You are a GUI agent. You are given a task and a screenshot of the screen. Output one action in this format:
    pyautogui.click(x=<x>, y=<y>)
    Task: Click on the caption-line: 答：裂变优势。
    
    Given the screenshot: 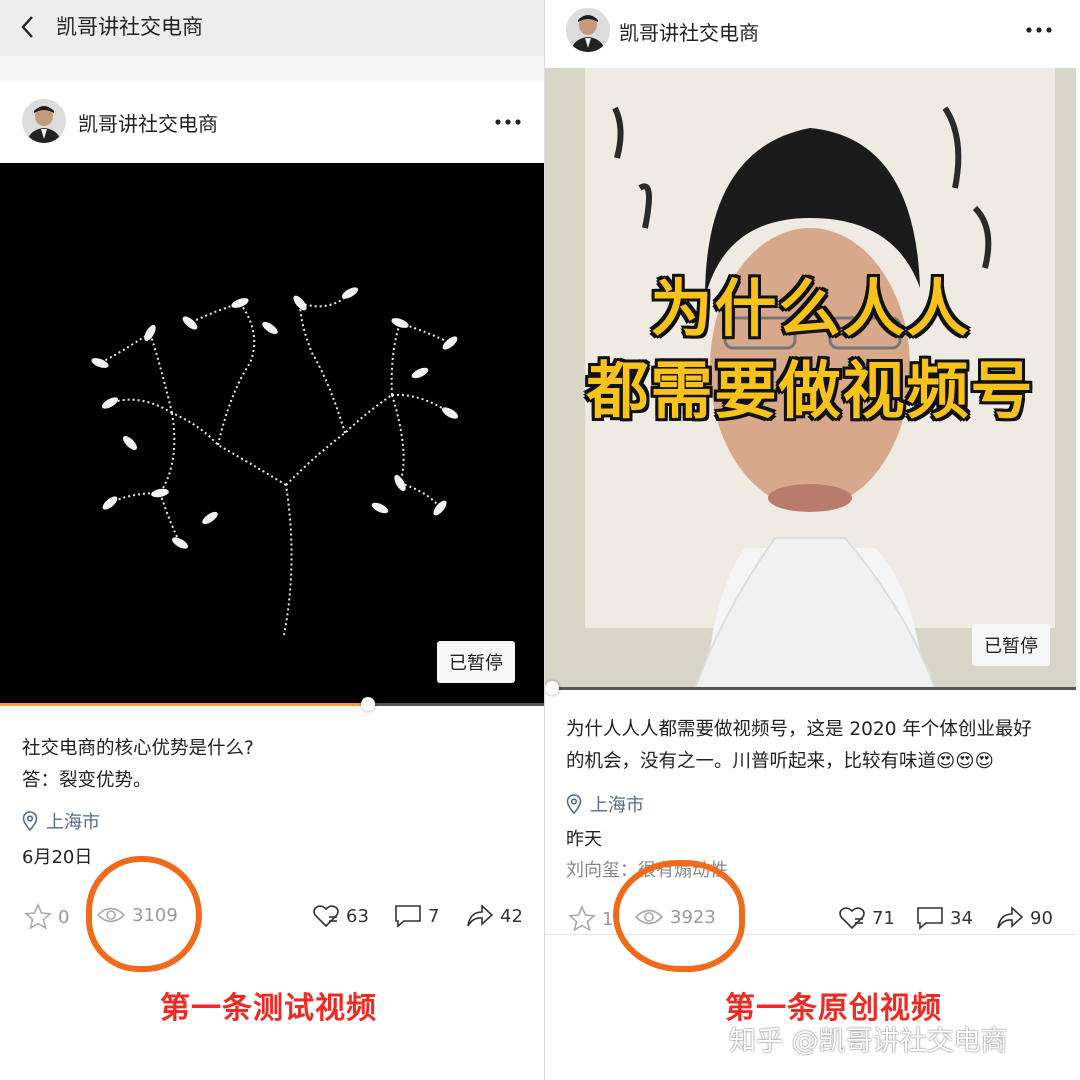 What is the action you would take?
    pyautogui.click(x=87, y=780)
    